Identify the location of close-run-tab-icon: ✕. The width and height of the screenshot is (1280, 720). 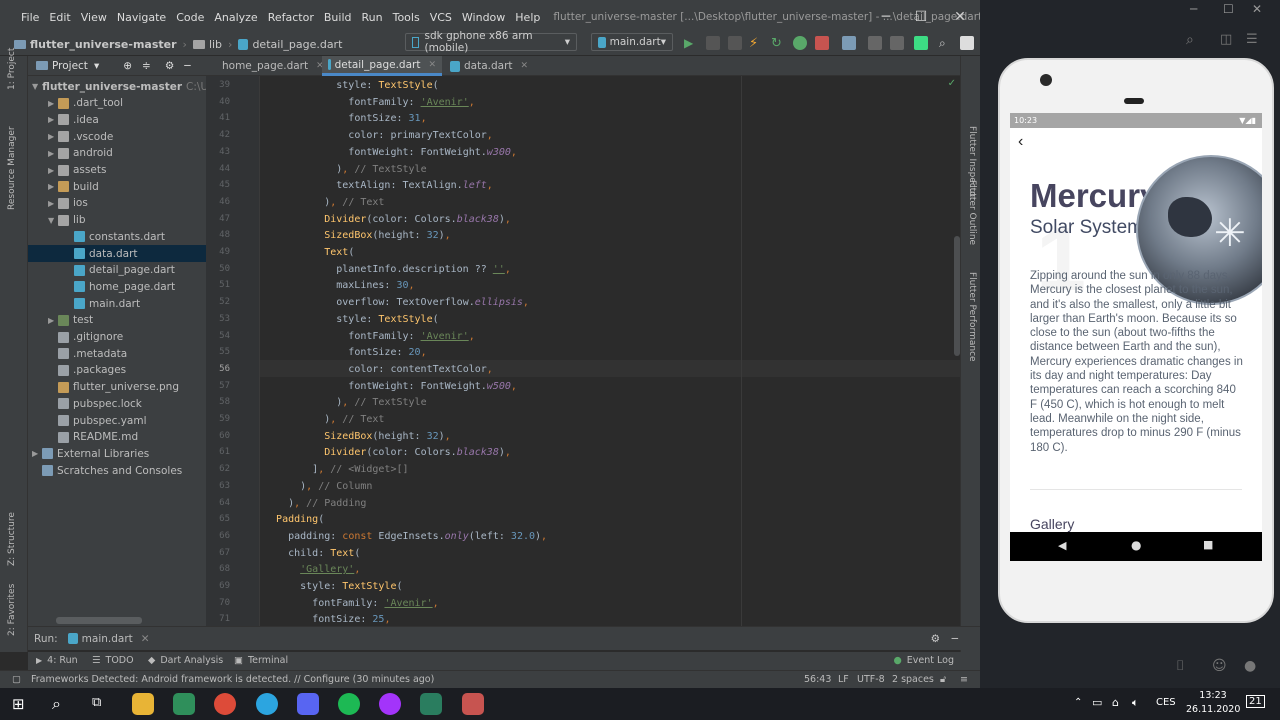
(145, 639).